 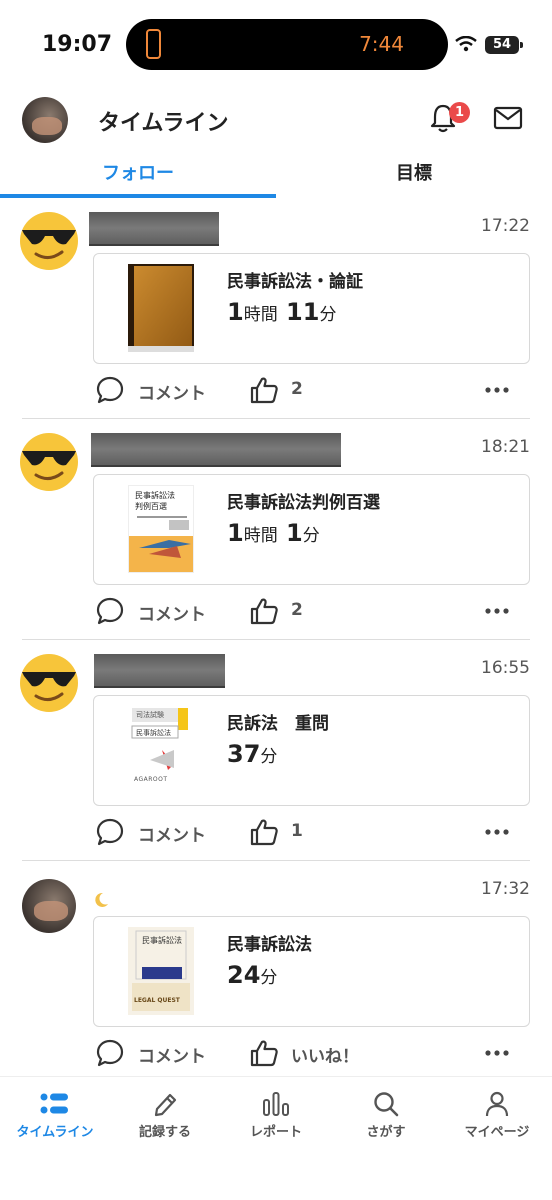 What do you see at coordinates (311, 750) in the screenshot?
I see `study-record-card: 司法試験 民事訴訟法 AGAROOT 民訴法 重問 37分` at bounding box center [311, 750].